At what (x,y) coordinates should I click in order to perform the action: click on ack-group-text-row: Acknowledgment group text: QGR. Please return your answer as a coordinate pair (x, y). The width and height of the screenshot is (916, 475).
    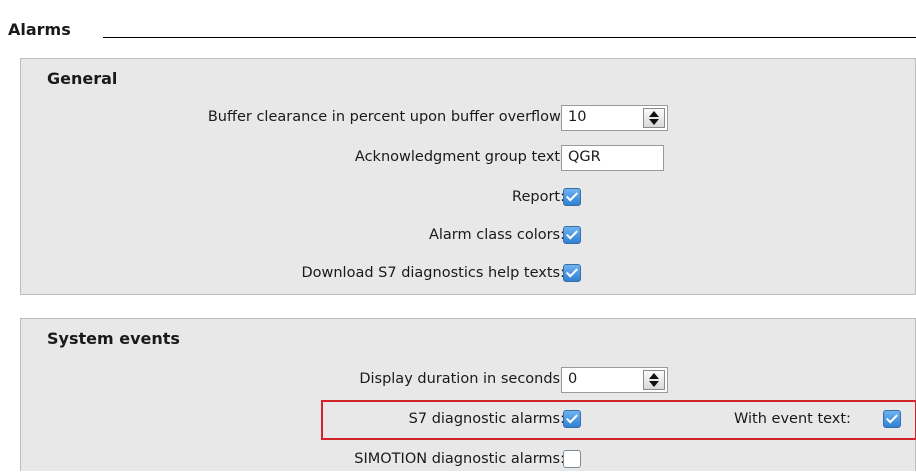
    Looking at the image, I should click on (468, 159).